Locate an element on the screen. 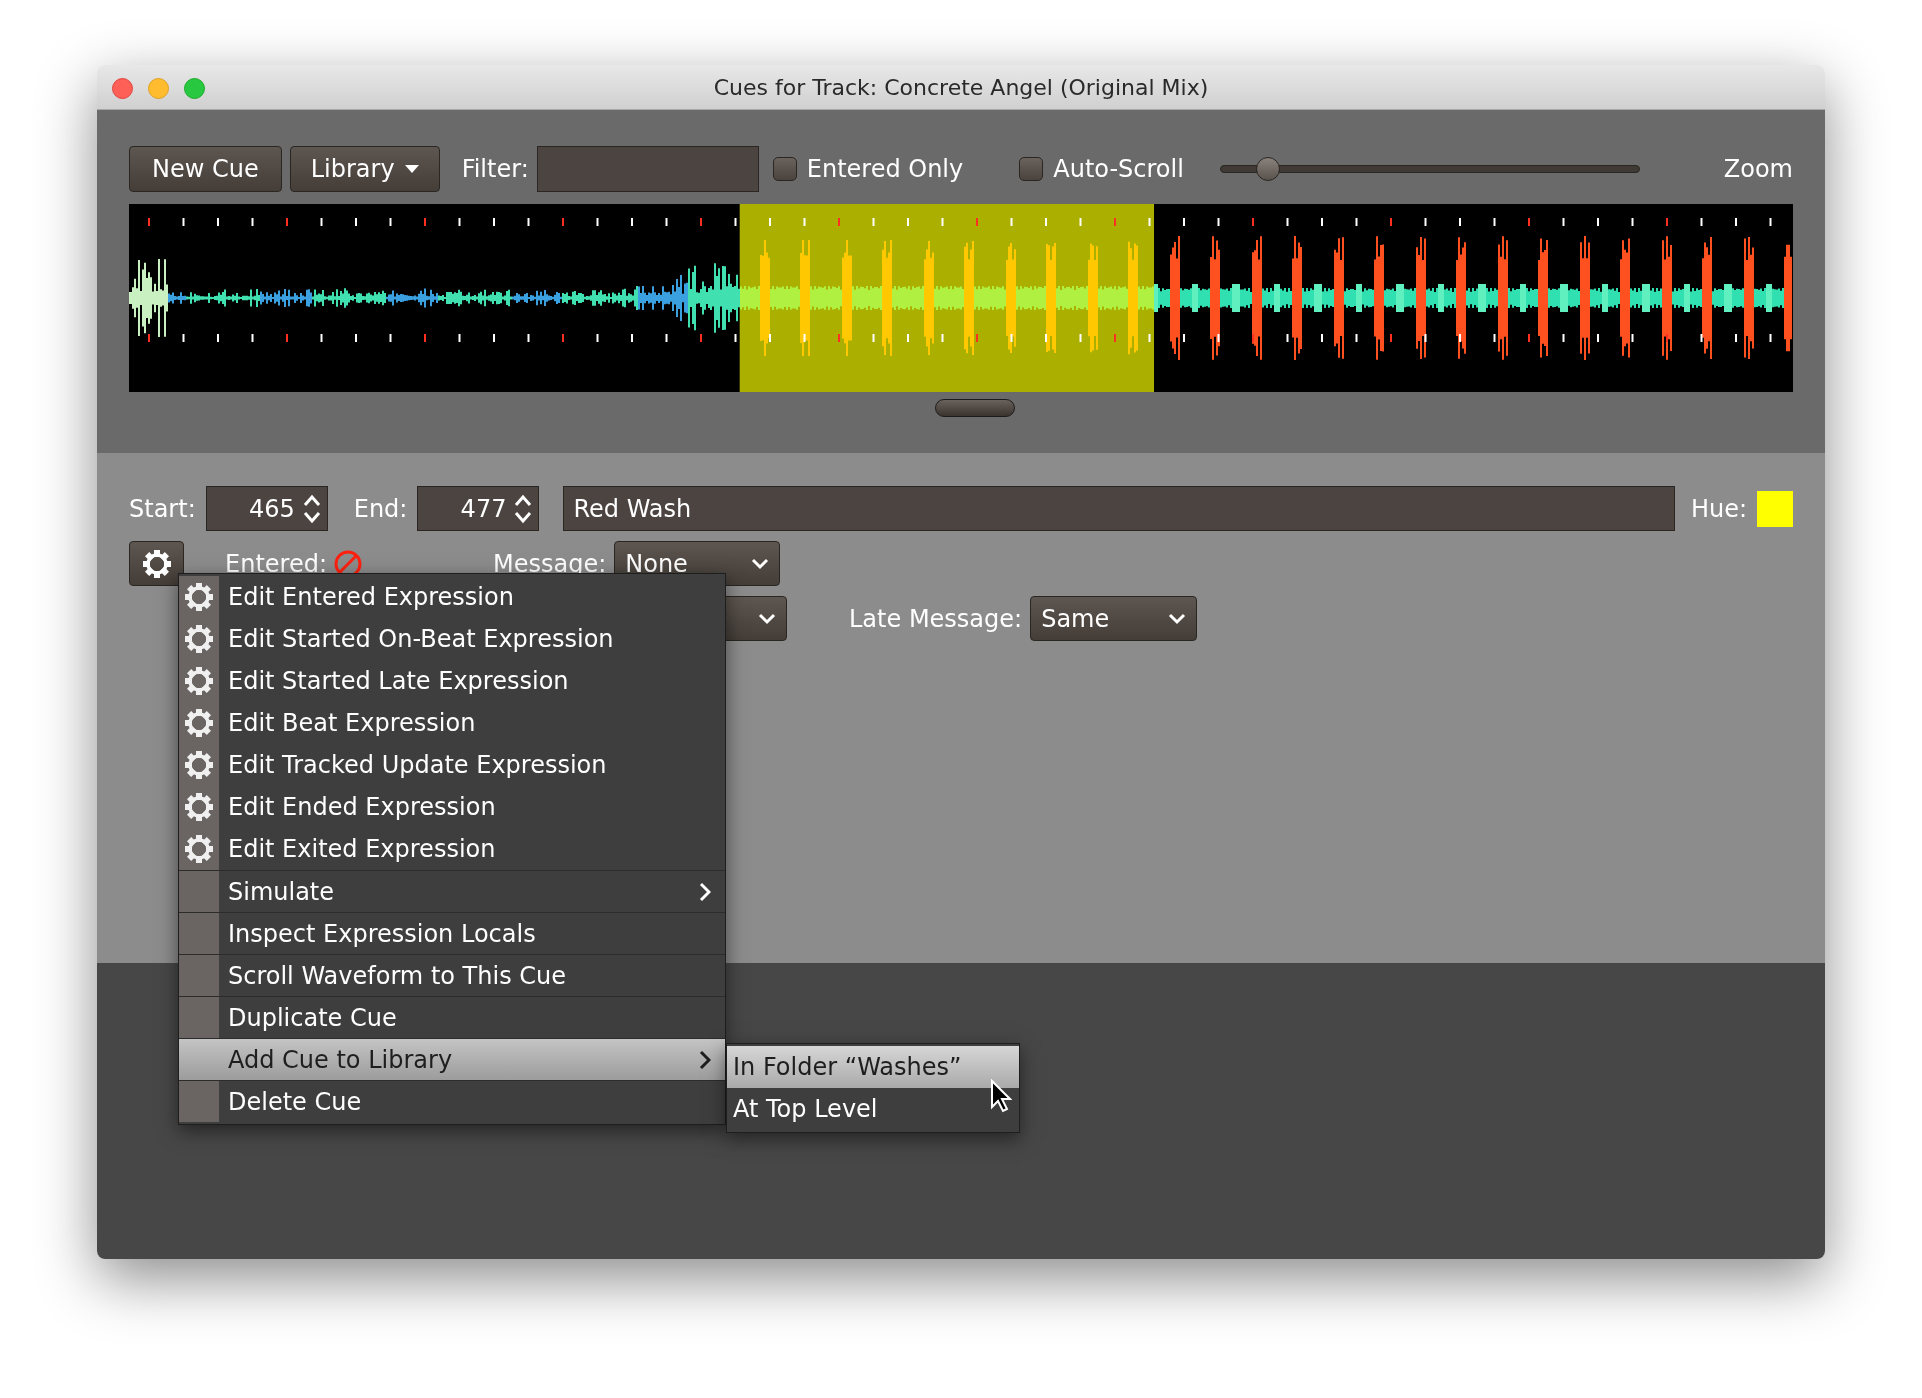 The width and height of the screenshot is (1922, 1398). zoom-label: Zoom is located at coordinates (1758, 169).